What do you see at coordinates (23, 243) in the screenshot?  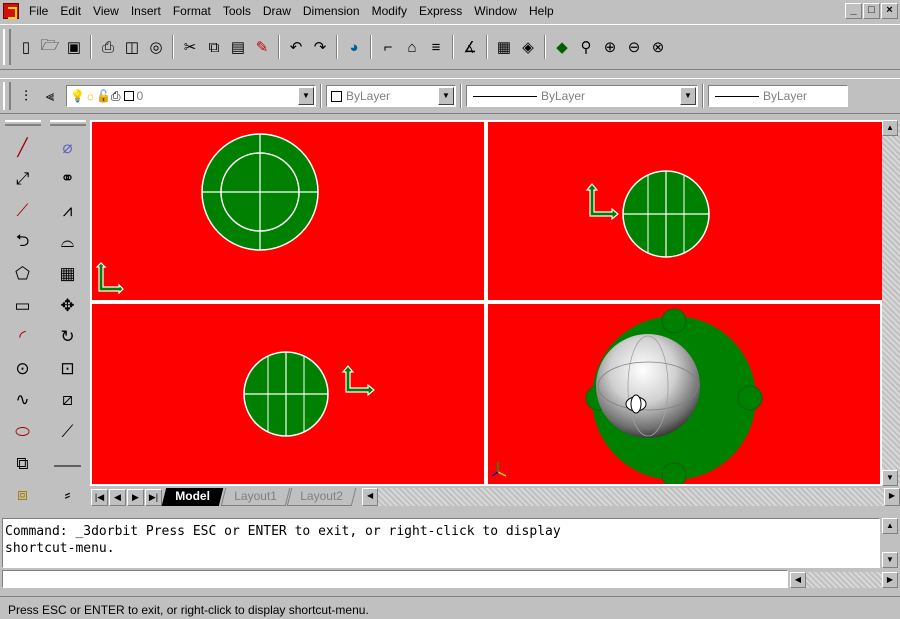 I see `polygon-icon: ⮌` at bounding box center [23, 243].